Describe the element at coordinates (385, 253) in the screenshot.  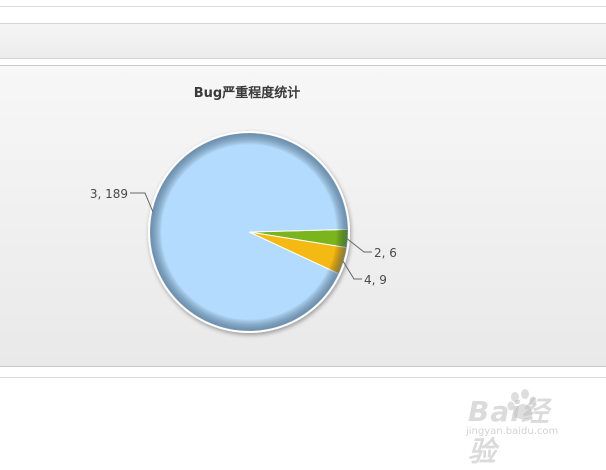
I see `slice-label: 2, 6` at that location.